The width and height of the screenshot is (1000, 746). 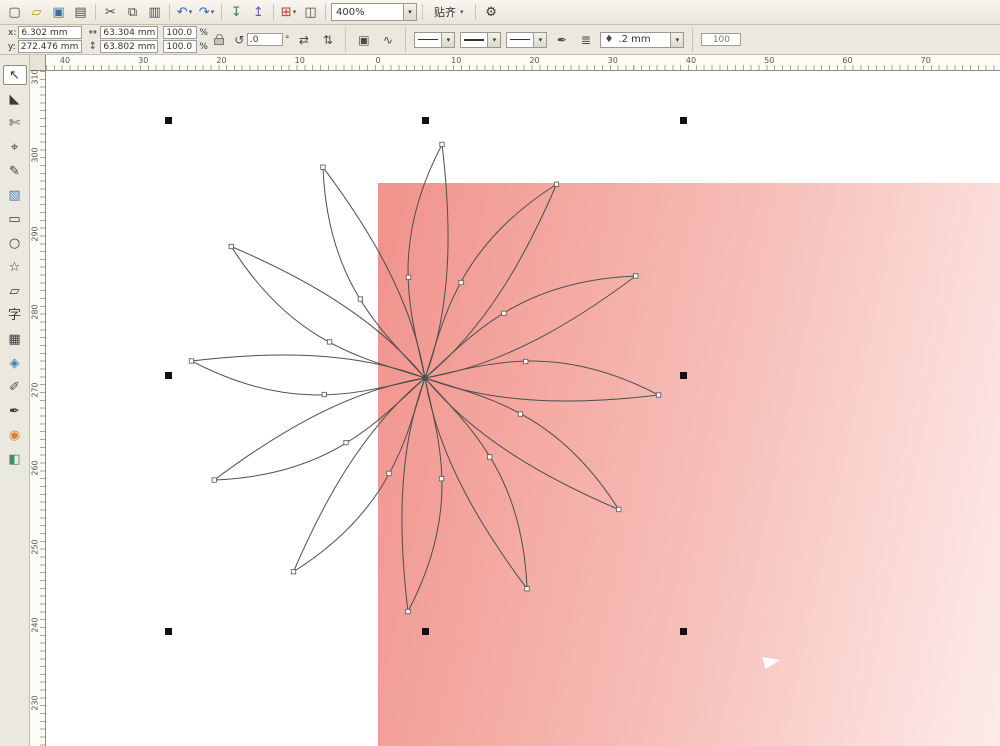 I want to click on crop-tool: ✄, so click(x=15, y=123).